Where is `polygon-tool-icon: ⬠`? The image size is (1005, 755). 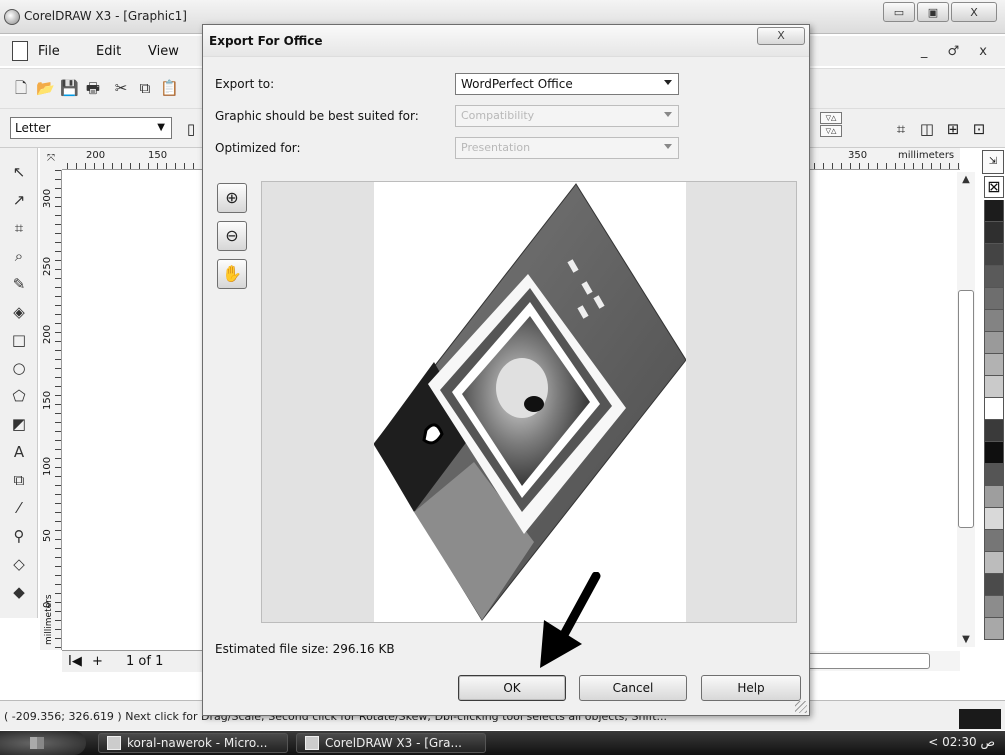
polygon-tool-icon: ⬠ is located at coordinates (19, 396).